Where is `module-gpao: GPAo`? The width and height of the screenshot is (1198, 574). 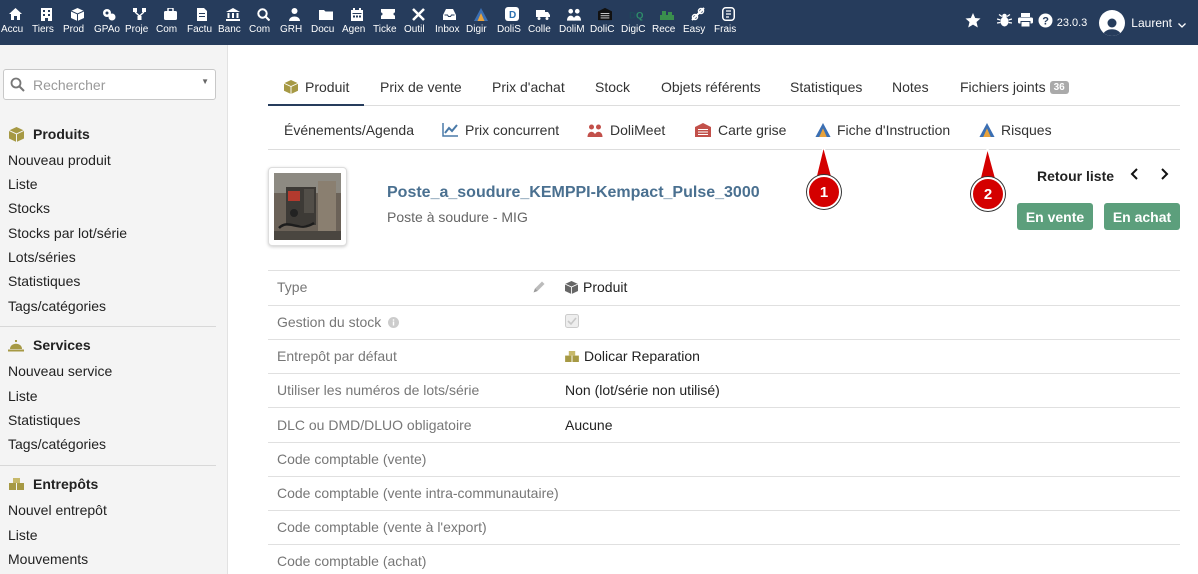 module-gpao: GPAo is located at coordinates (108, 22).